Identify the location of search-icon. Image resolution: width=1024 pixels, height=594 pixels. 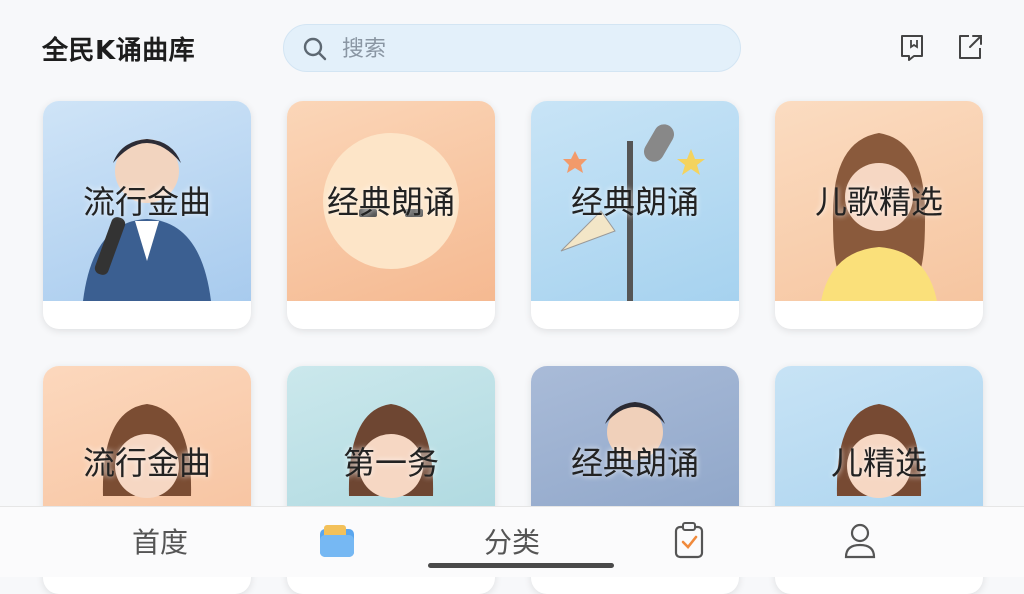
(315, 49).